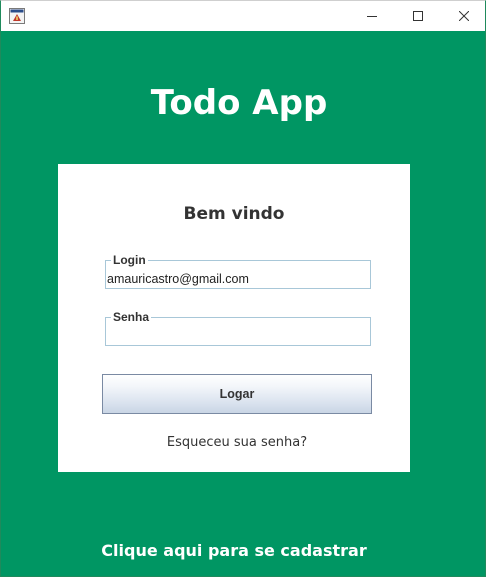  Describe the element at coordinates (17, 16) in the screenshot. I see `java-app-icon` at that location.